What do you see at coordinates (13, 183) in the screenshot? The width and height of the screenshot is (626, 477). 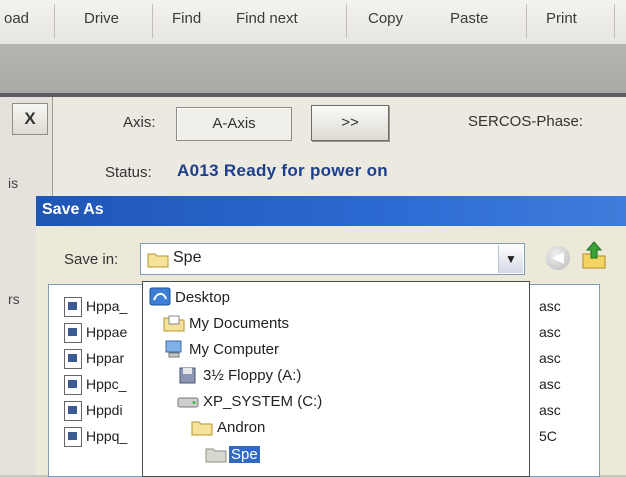 I see `left-panel-text: is` at bounding box center [13, 183].